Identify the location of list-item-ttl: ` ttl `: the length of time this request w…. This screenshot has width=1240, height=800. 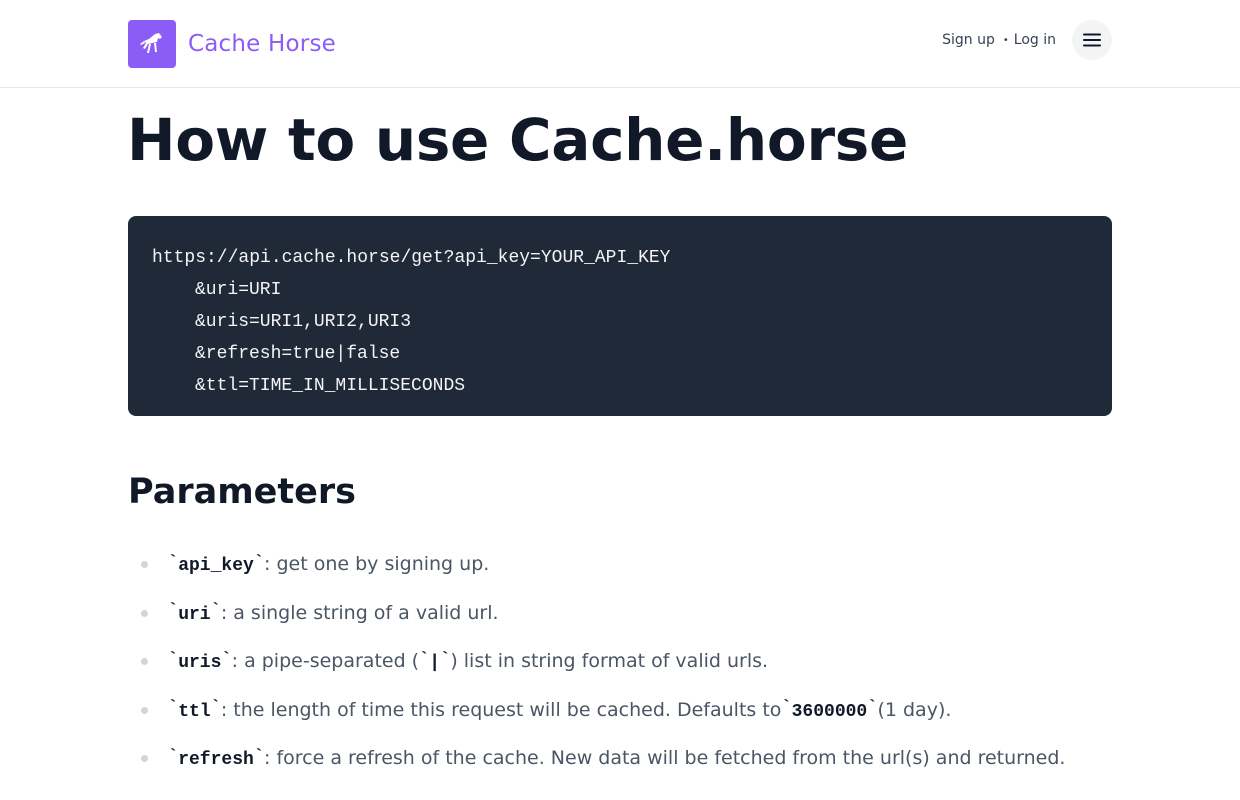
(640, 710).